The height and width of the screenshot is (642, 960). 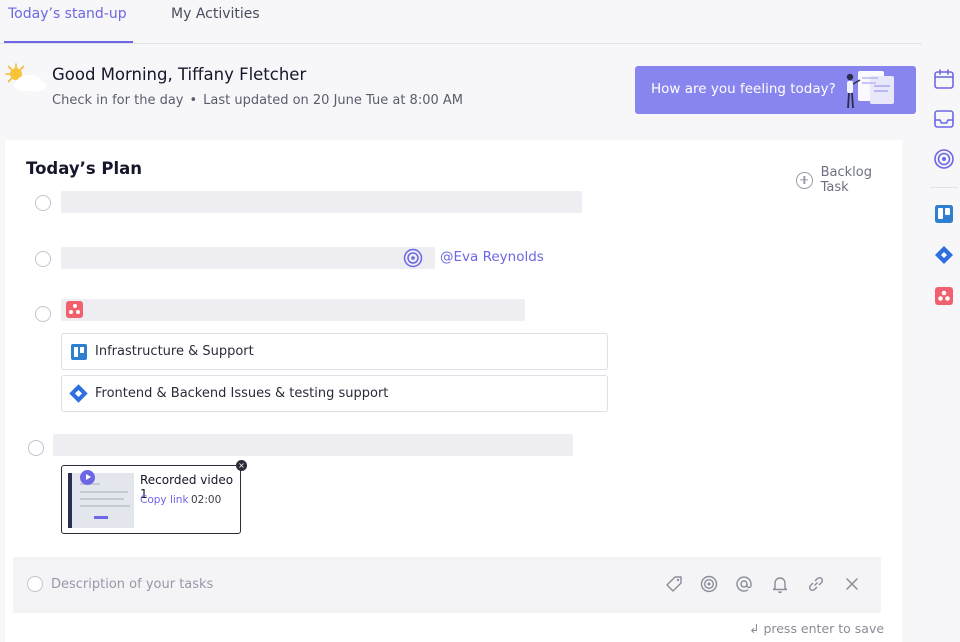 What do you see at coordinates (334, 351) in the screenshot?
I see `linked-item-trello: Infrastructure & Support` at bounding box center [334, 351].